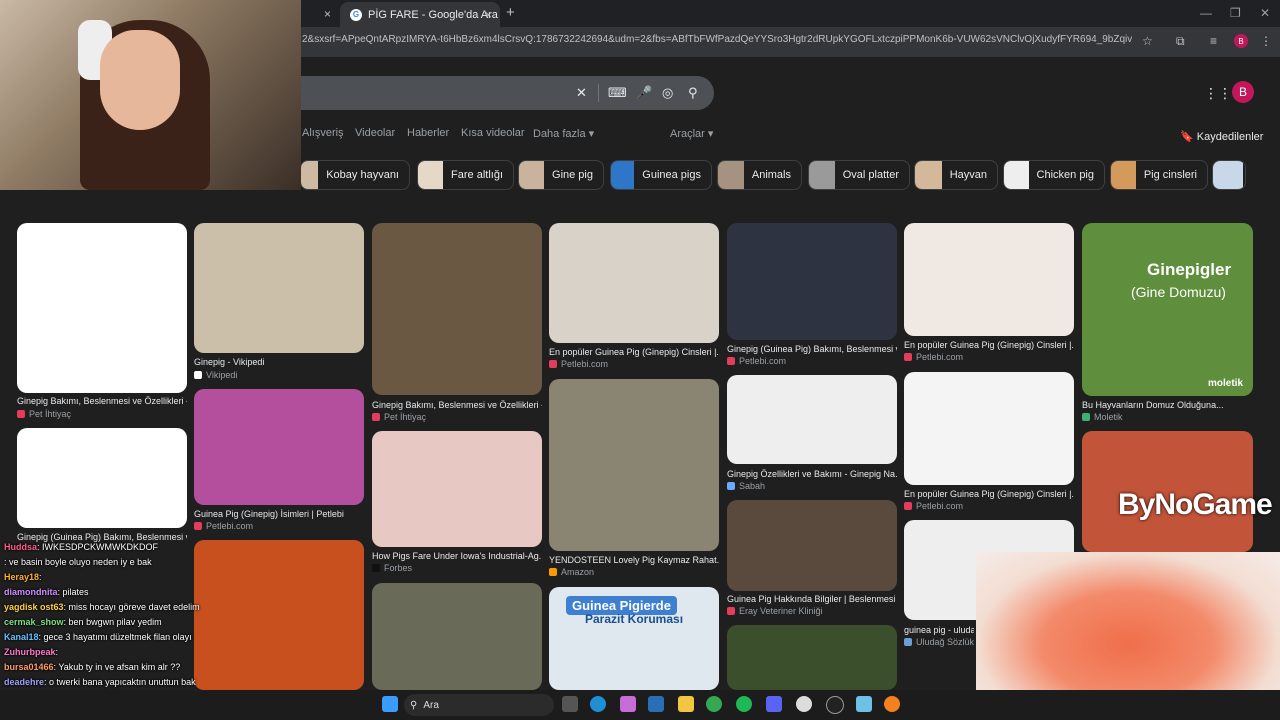 This screenshot has height=720, width=1280. Describe the element at coordinates (759, 175) in the screenshot. I see `chip-animals: Animals` at that location.